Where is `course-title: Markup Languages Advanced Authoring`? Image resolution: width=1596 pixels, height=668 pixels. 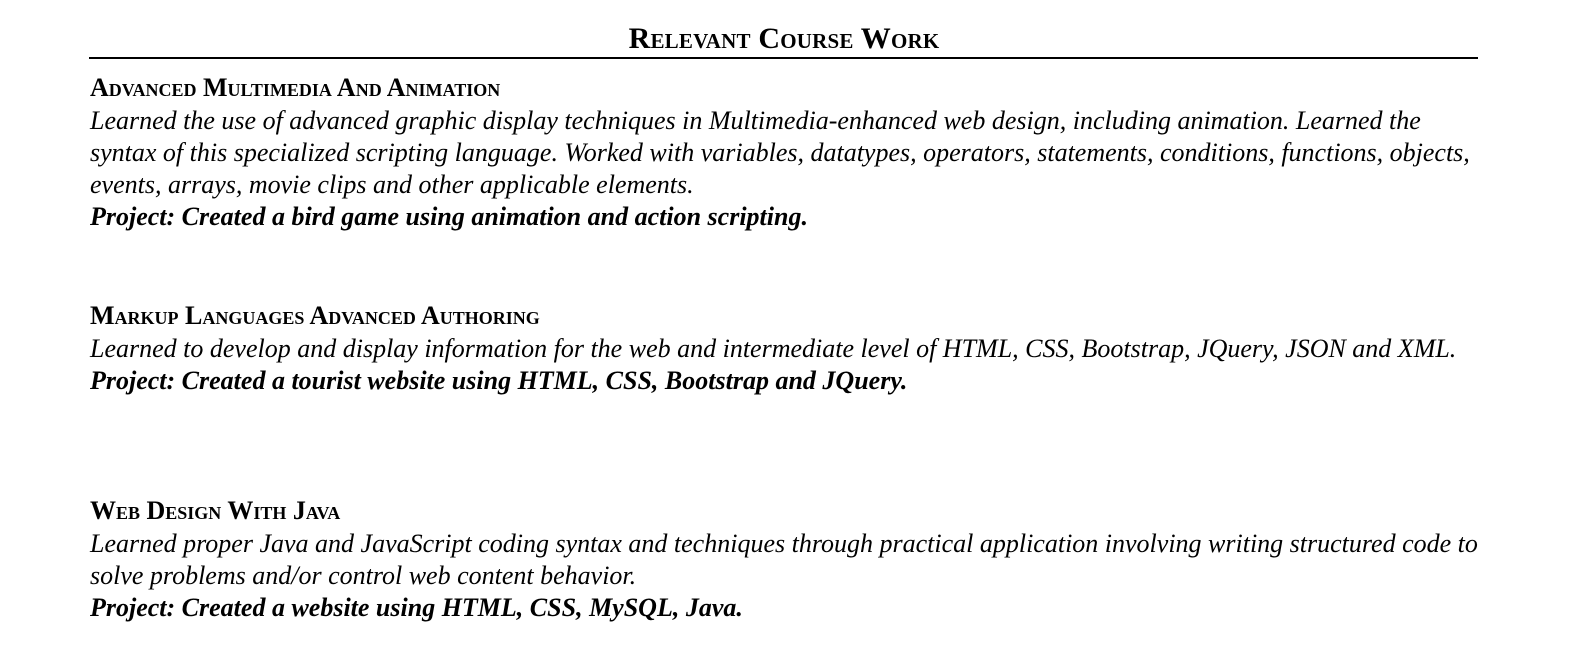 course-title: Markup Languages Advanced Authoring is located at coordinates (315, 315).